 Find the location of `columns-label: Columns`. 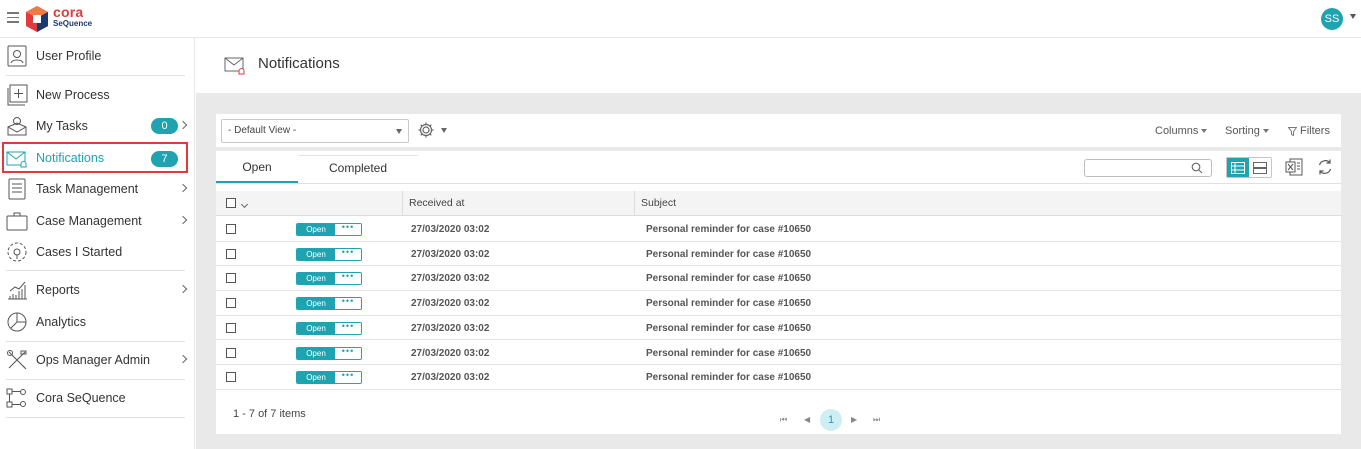

columns-label: Columns is located at coordinates (1177, 131).